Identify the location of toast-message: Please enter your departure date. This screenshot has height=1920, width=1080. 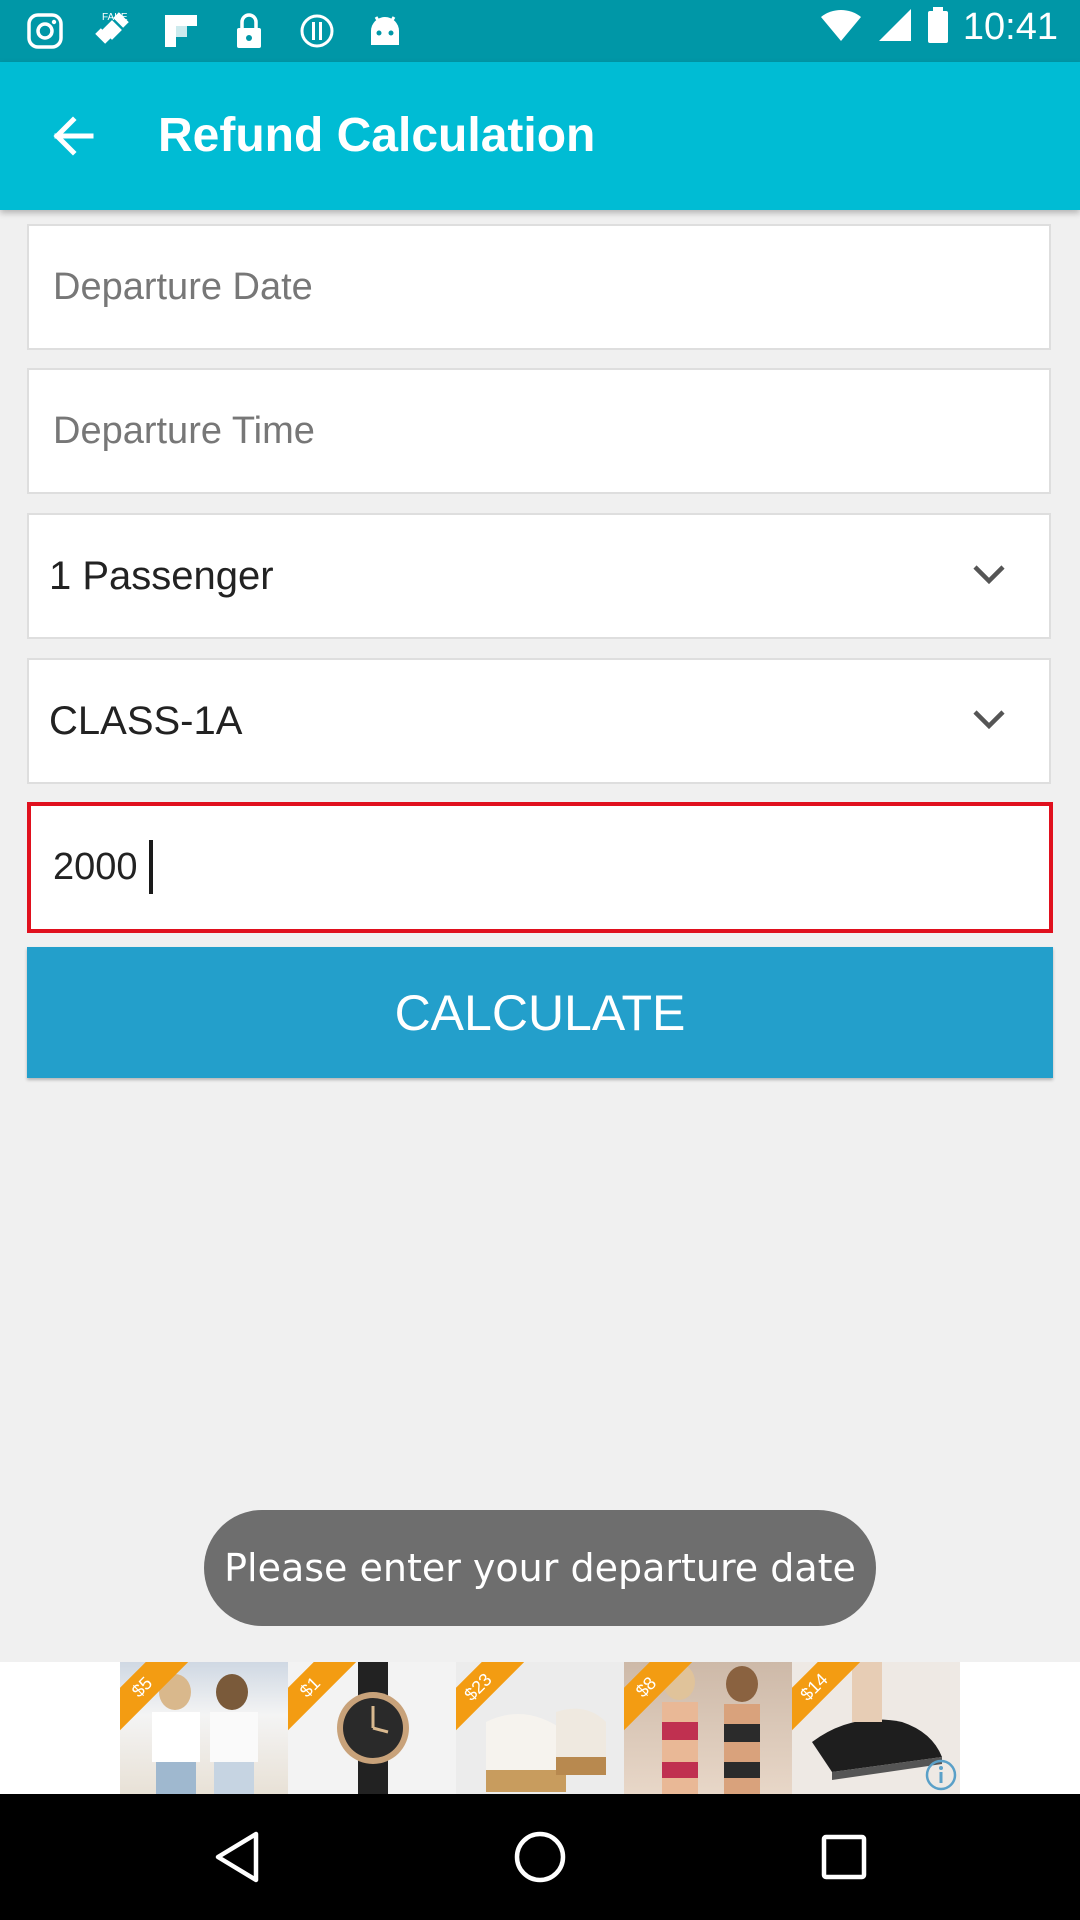
(540, 1568).